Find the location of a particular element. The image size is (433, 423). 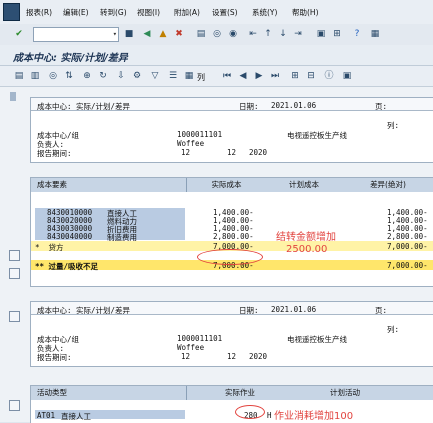

settings-icon: ⚙ is located at coordinates (137, 76).